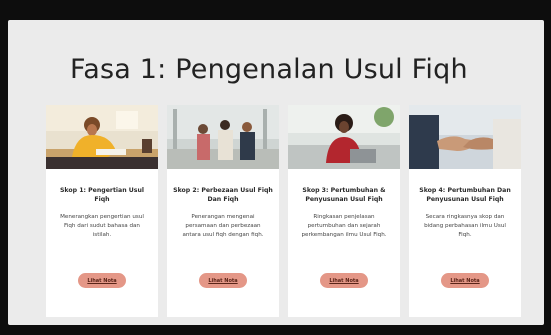 This screenshot has height=335, width=551. I want to click on student-writing-photo, so click(102, 137).